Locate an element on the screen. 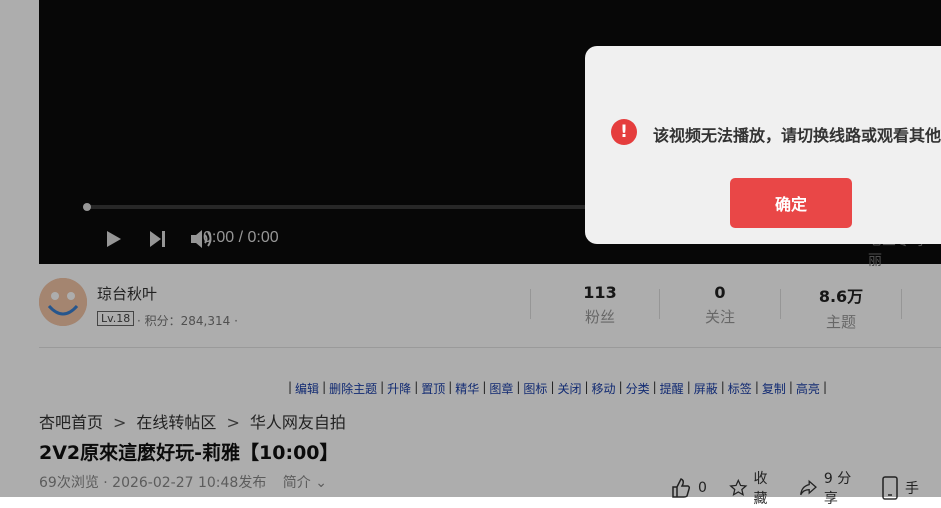 The image size is (941, 508). admin-link-copy: 复制 is located at coordinates (774, 388).